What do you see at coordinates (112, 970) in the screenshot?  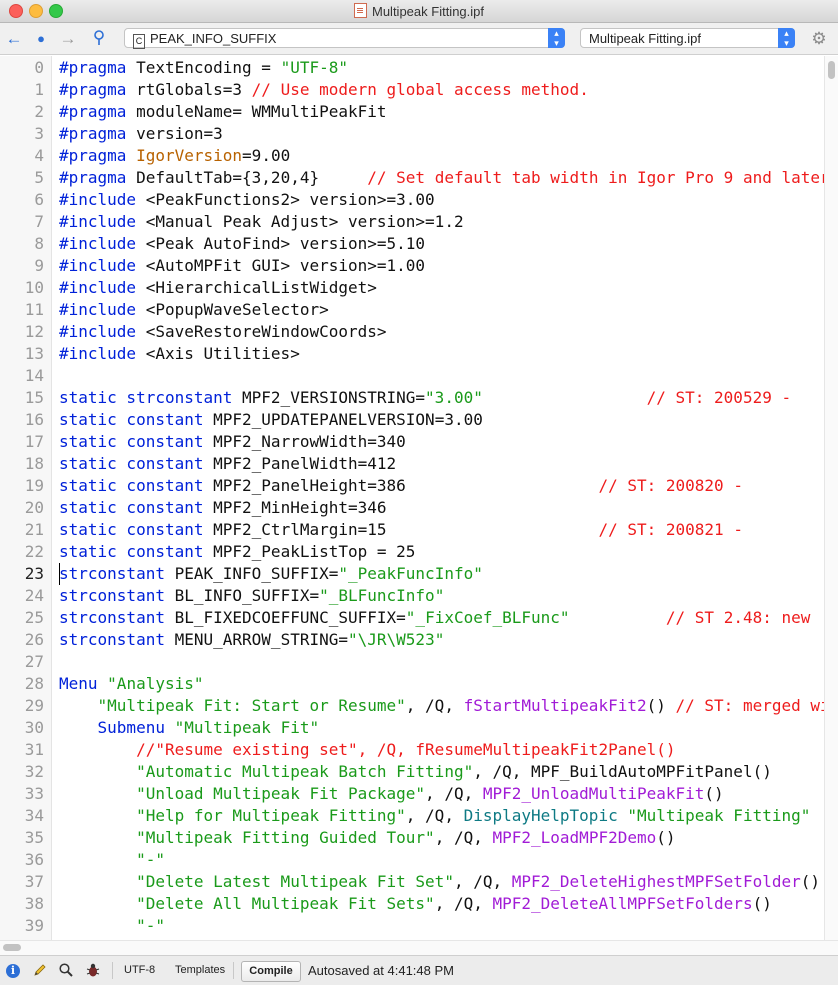 I see `divider` at bounding box center [112, 970].